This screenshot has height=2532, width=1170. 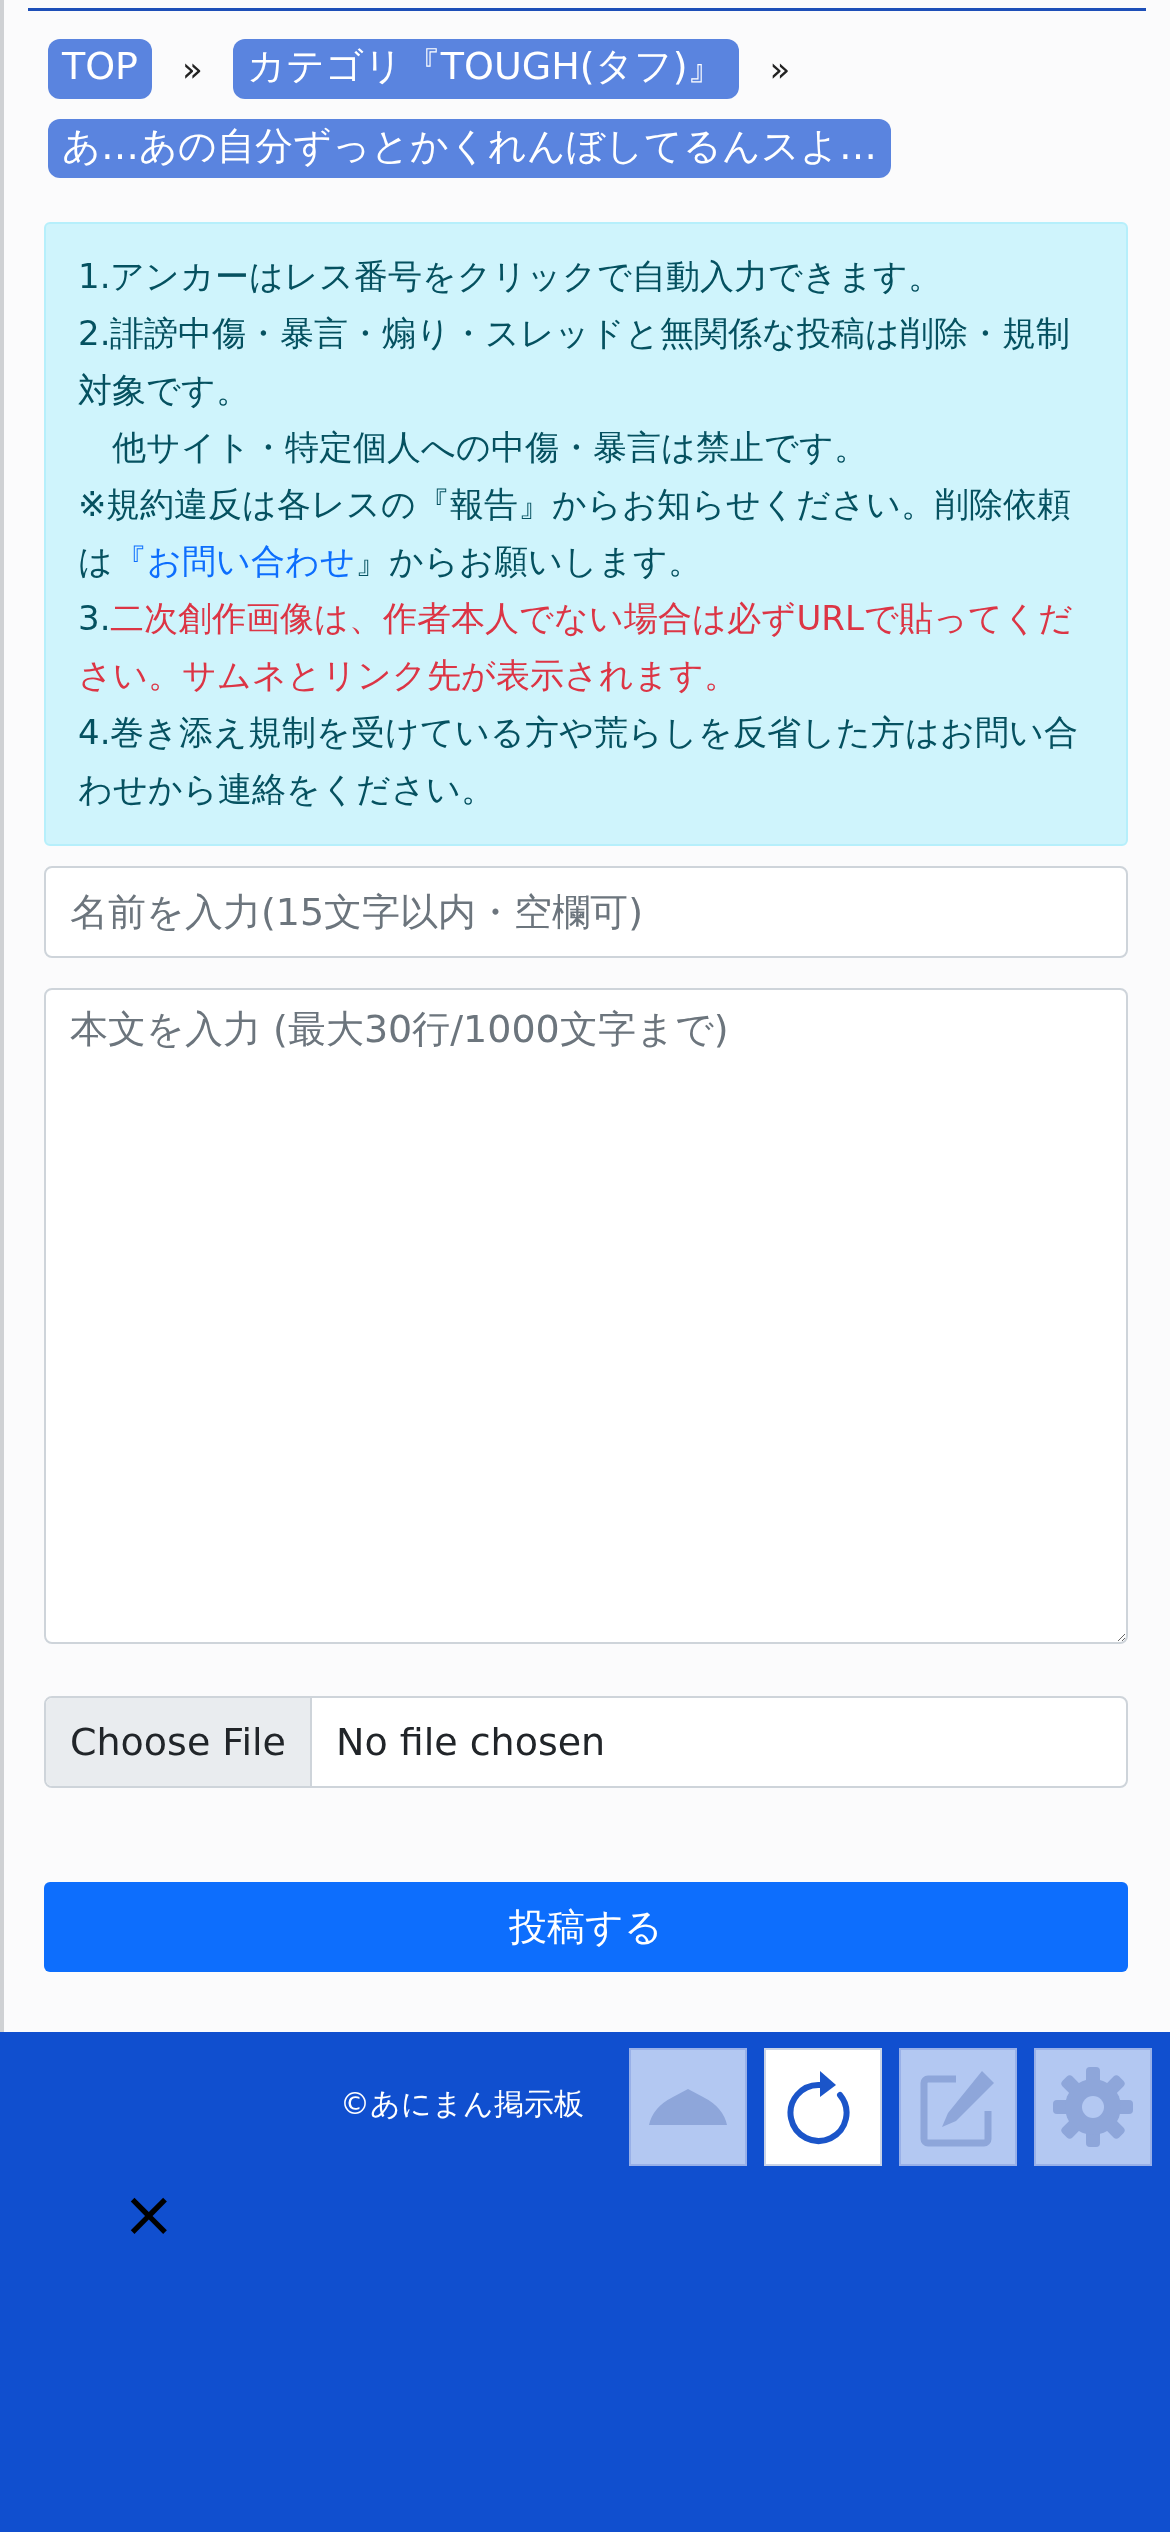 I want to click on breadcrumb-link: カテゴリ『TOUGH(タフ)』, so click(x=486, y=69).